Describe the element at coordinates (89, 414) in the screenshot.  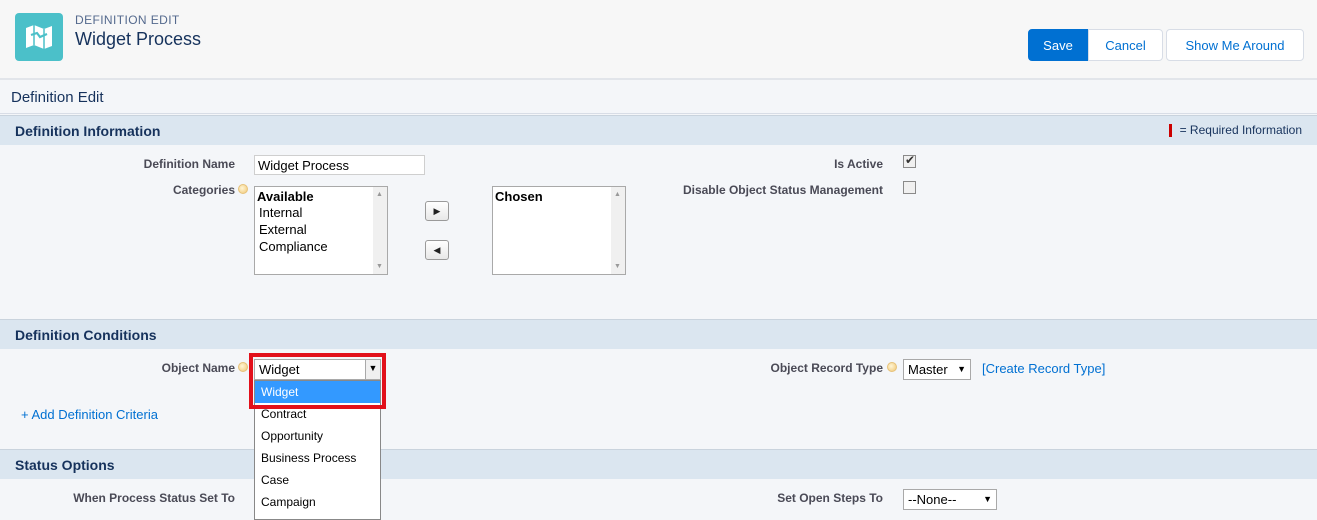
I see `add-definition-criteria-link: + Add Definition Criteria` at that location.